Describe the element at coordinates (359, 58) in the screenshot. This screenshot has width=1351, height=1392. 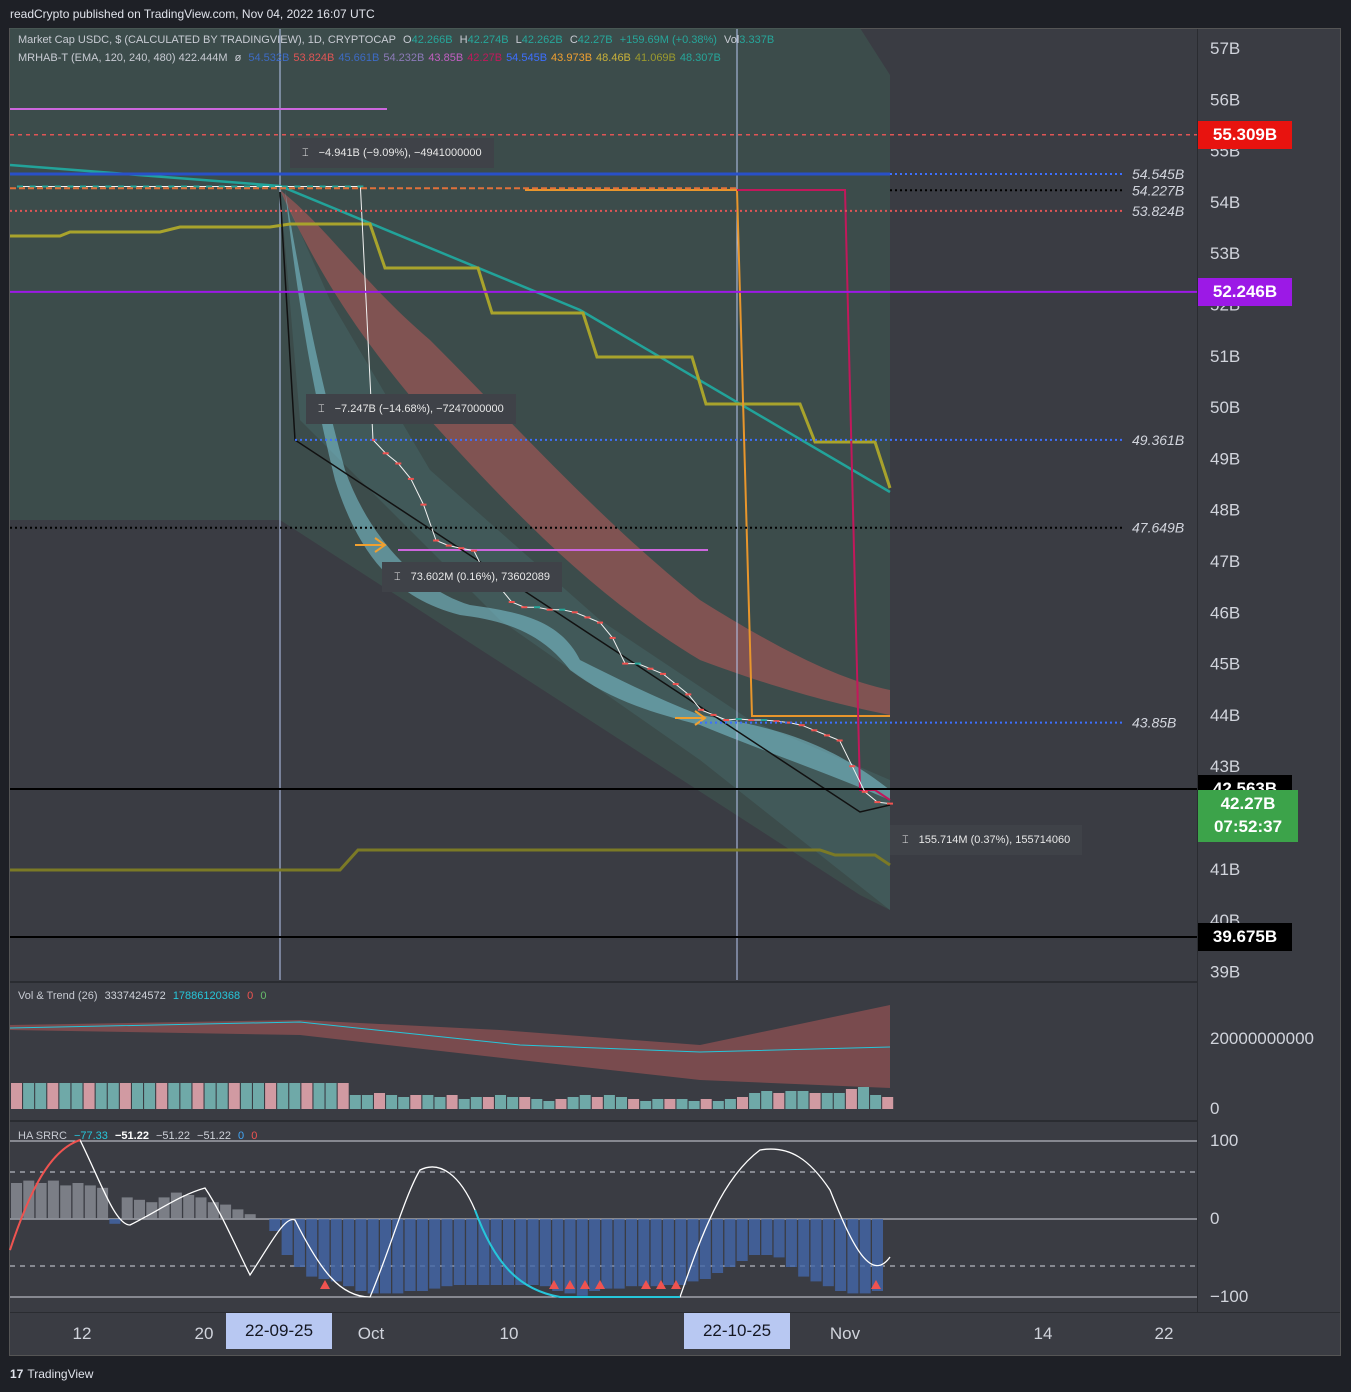
I see `mrhab-value-2: 45.661B` at that location.